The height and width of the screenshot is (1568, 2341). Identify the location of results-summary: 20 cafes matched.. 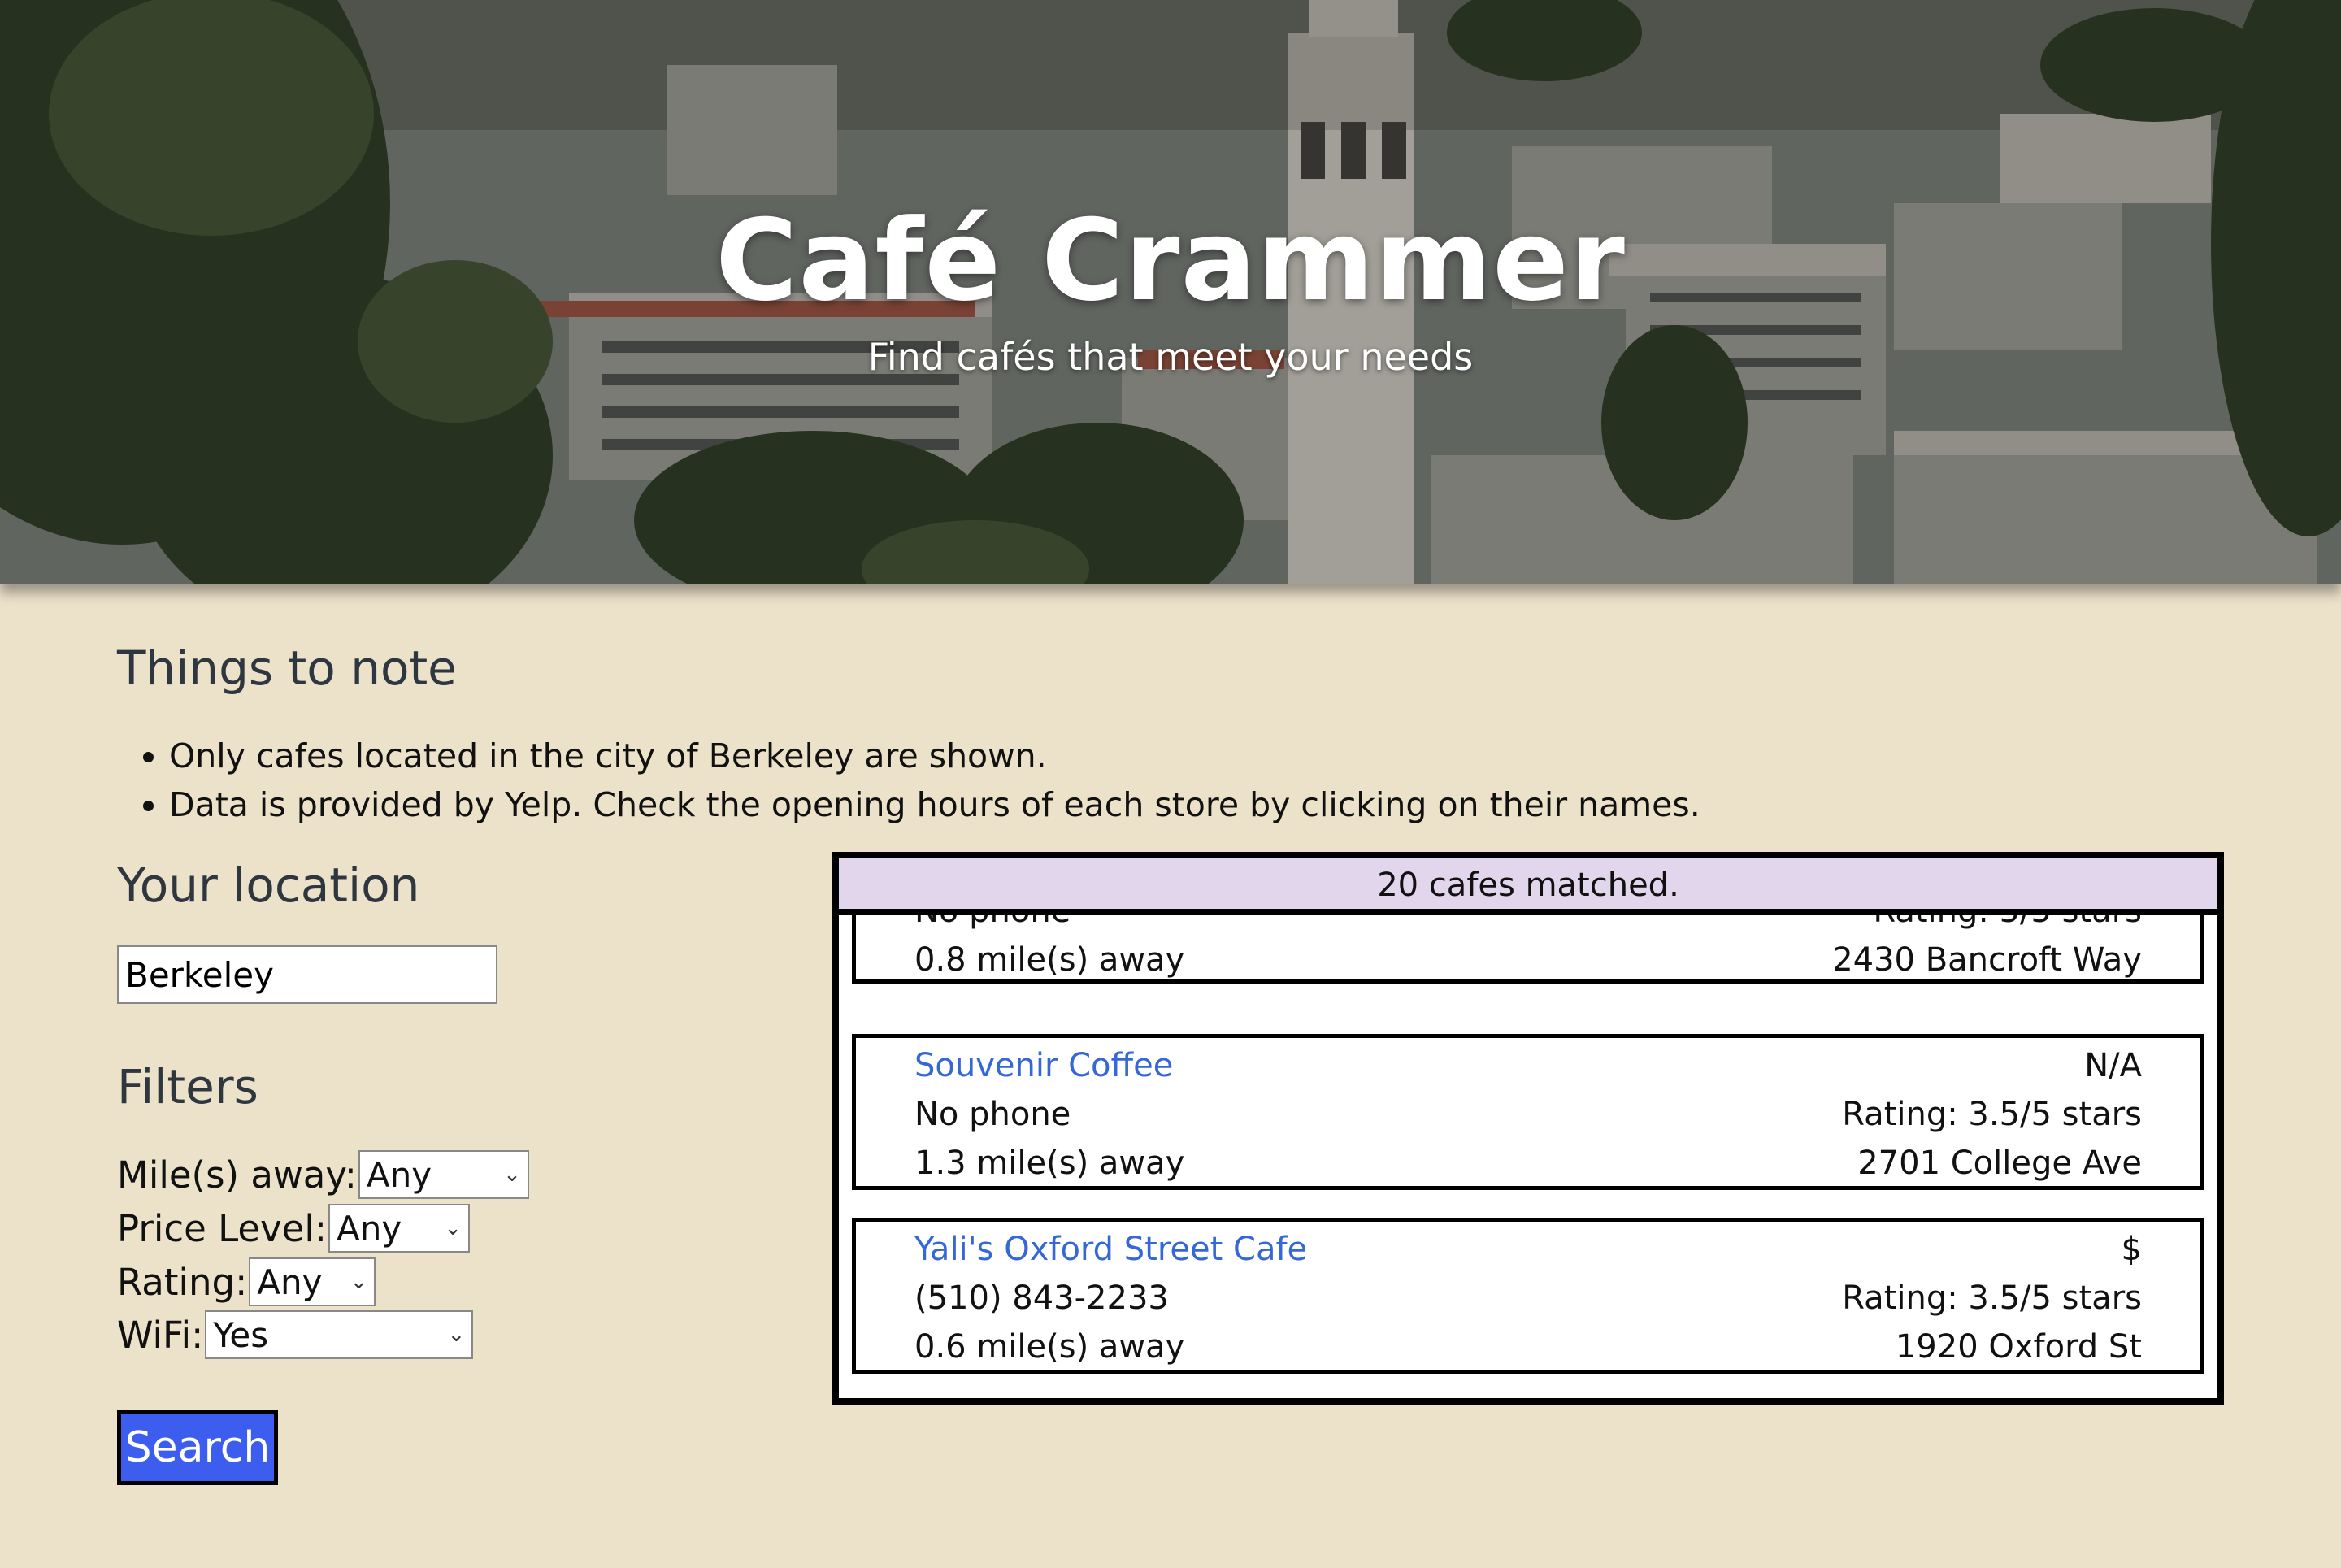
(1528, 886).